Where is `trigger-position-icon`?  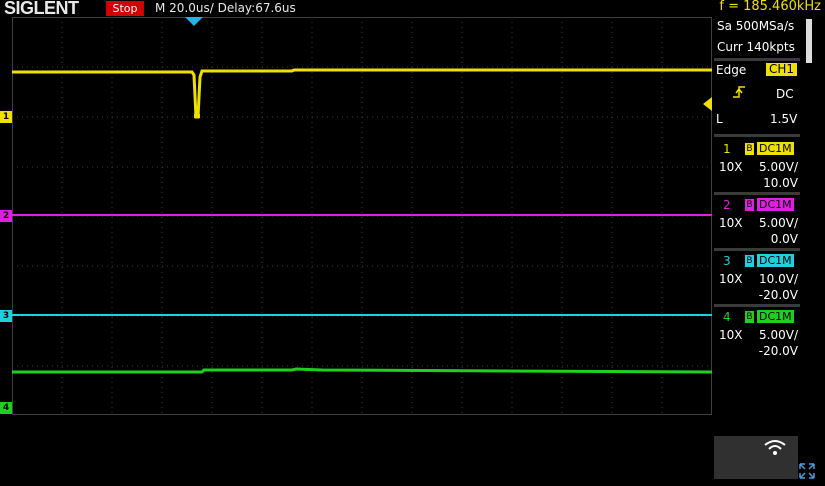
trigger-position-icon is located at coordinates (194, 21).